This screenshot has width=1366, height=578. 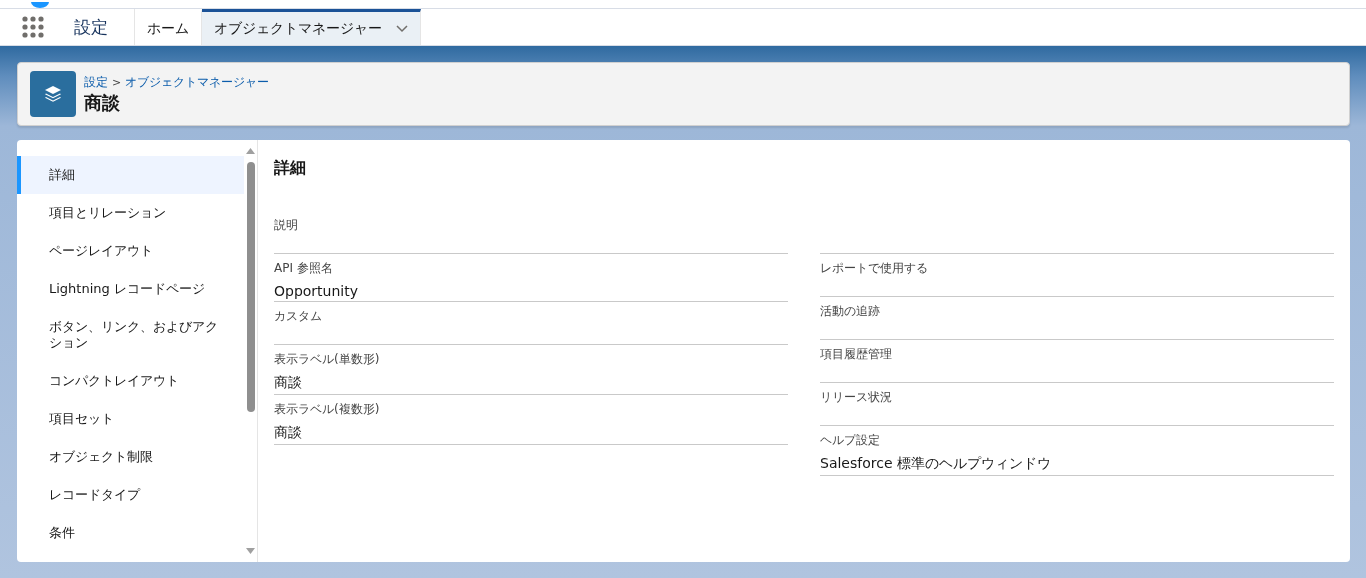 What do you see at coordinates (130, 213) in the screenshot?
I see `sidebar-item: 項目とリレーション` at bounding box center [130, 213].